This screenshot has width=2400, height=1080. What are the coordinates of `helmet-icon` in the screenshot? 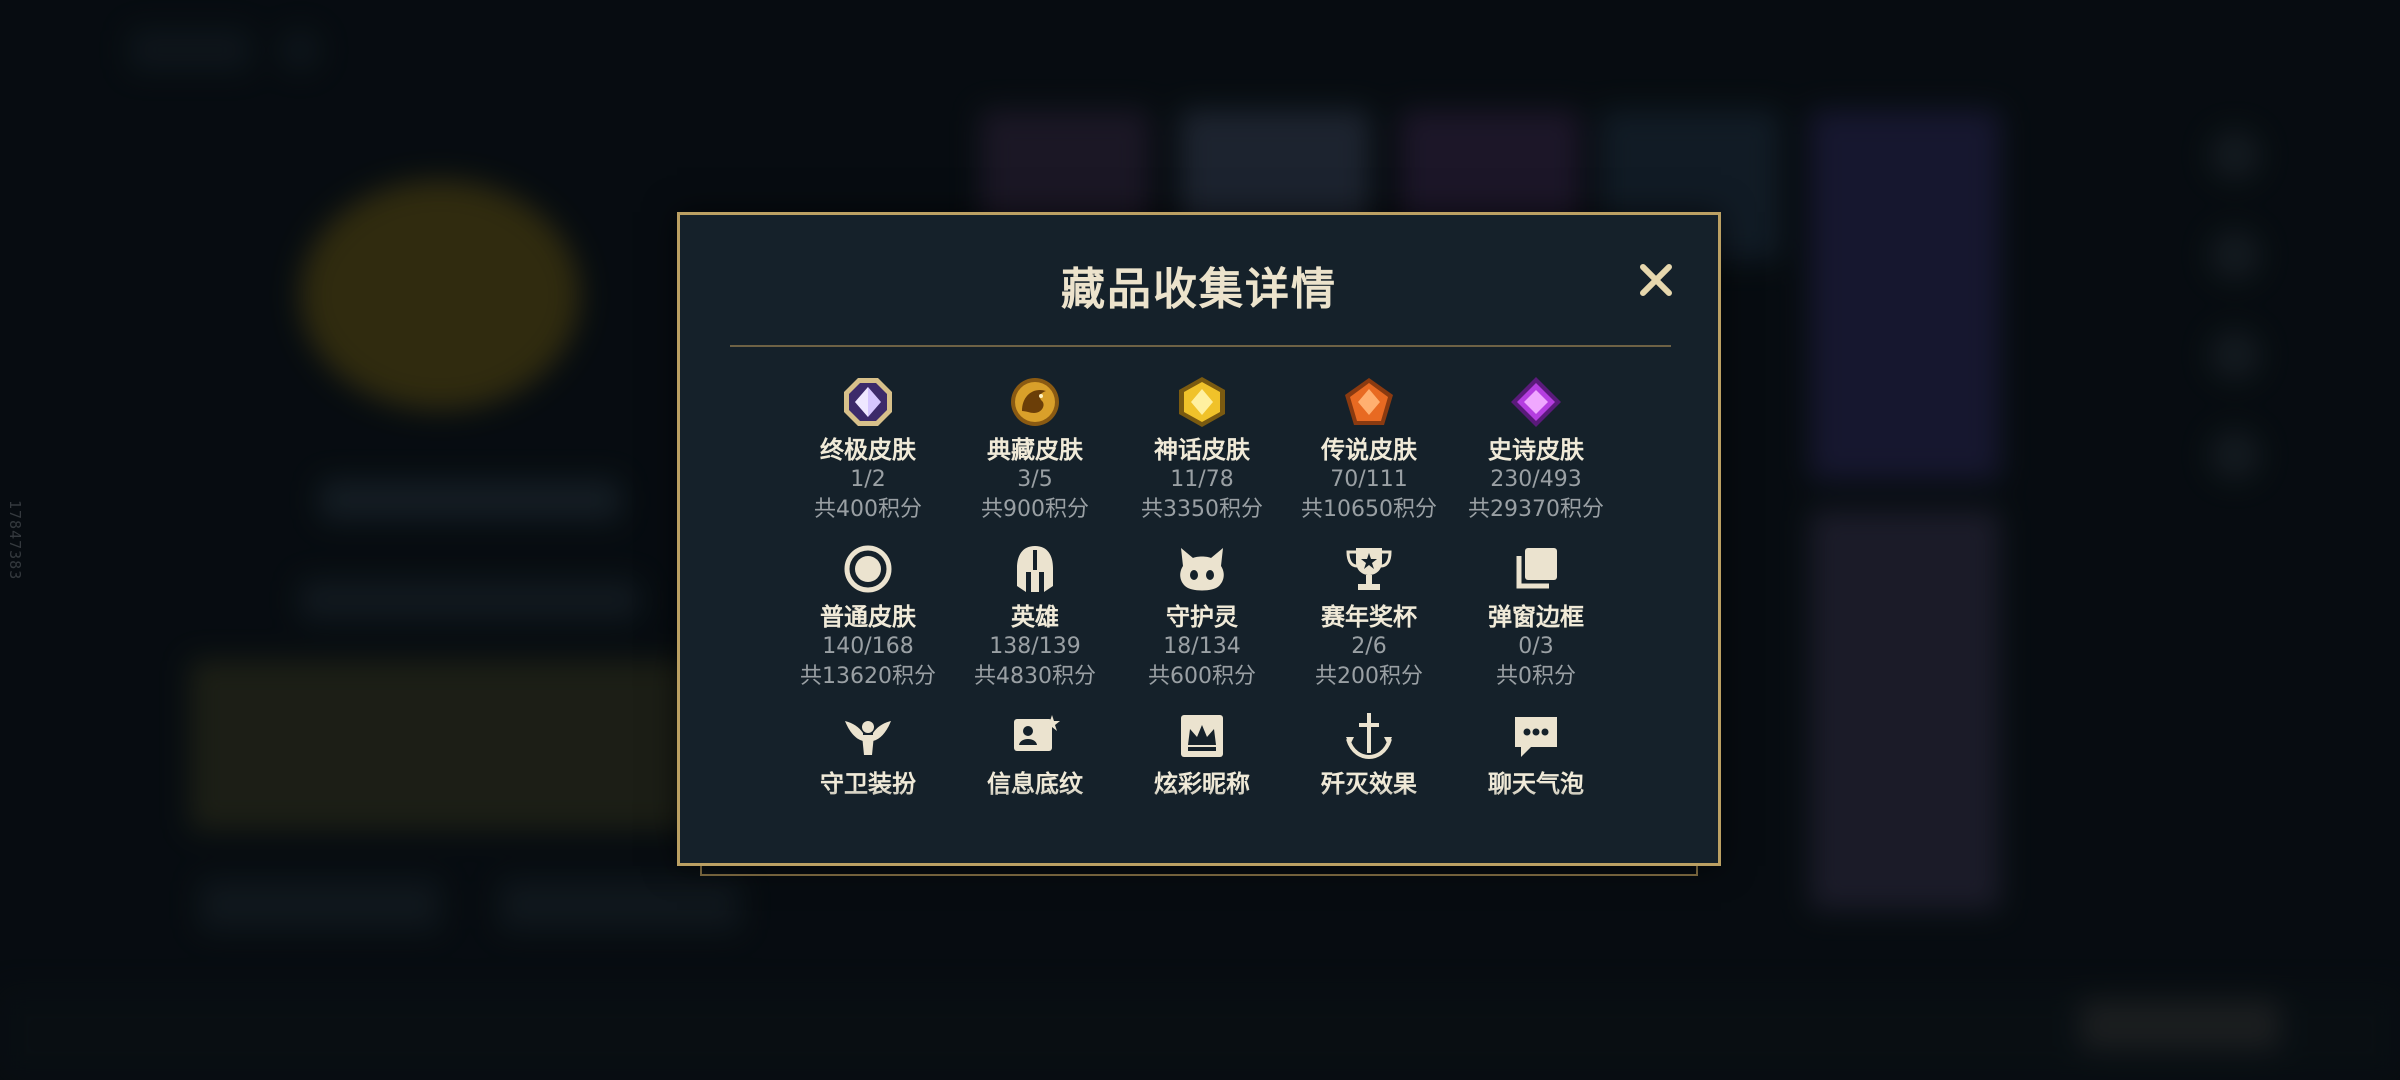 It's located at (1035, 569).